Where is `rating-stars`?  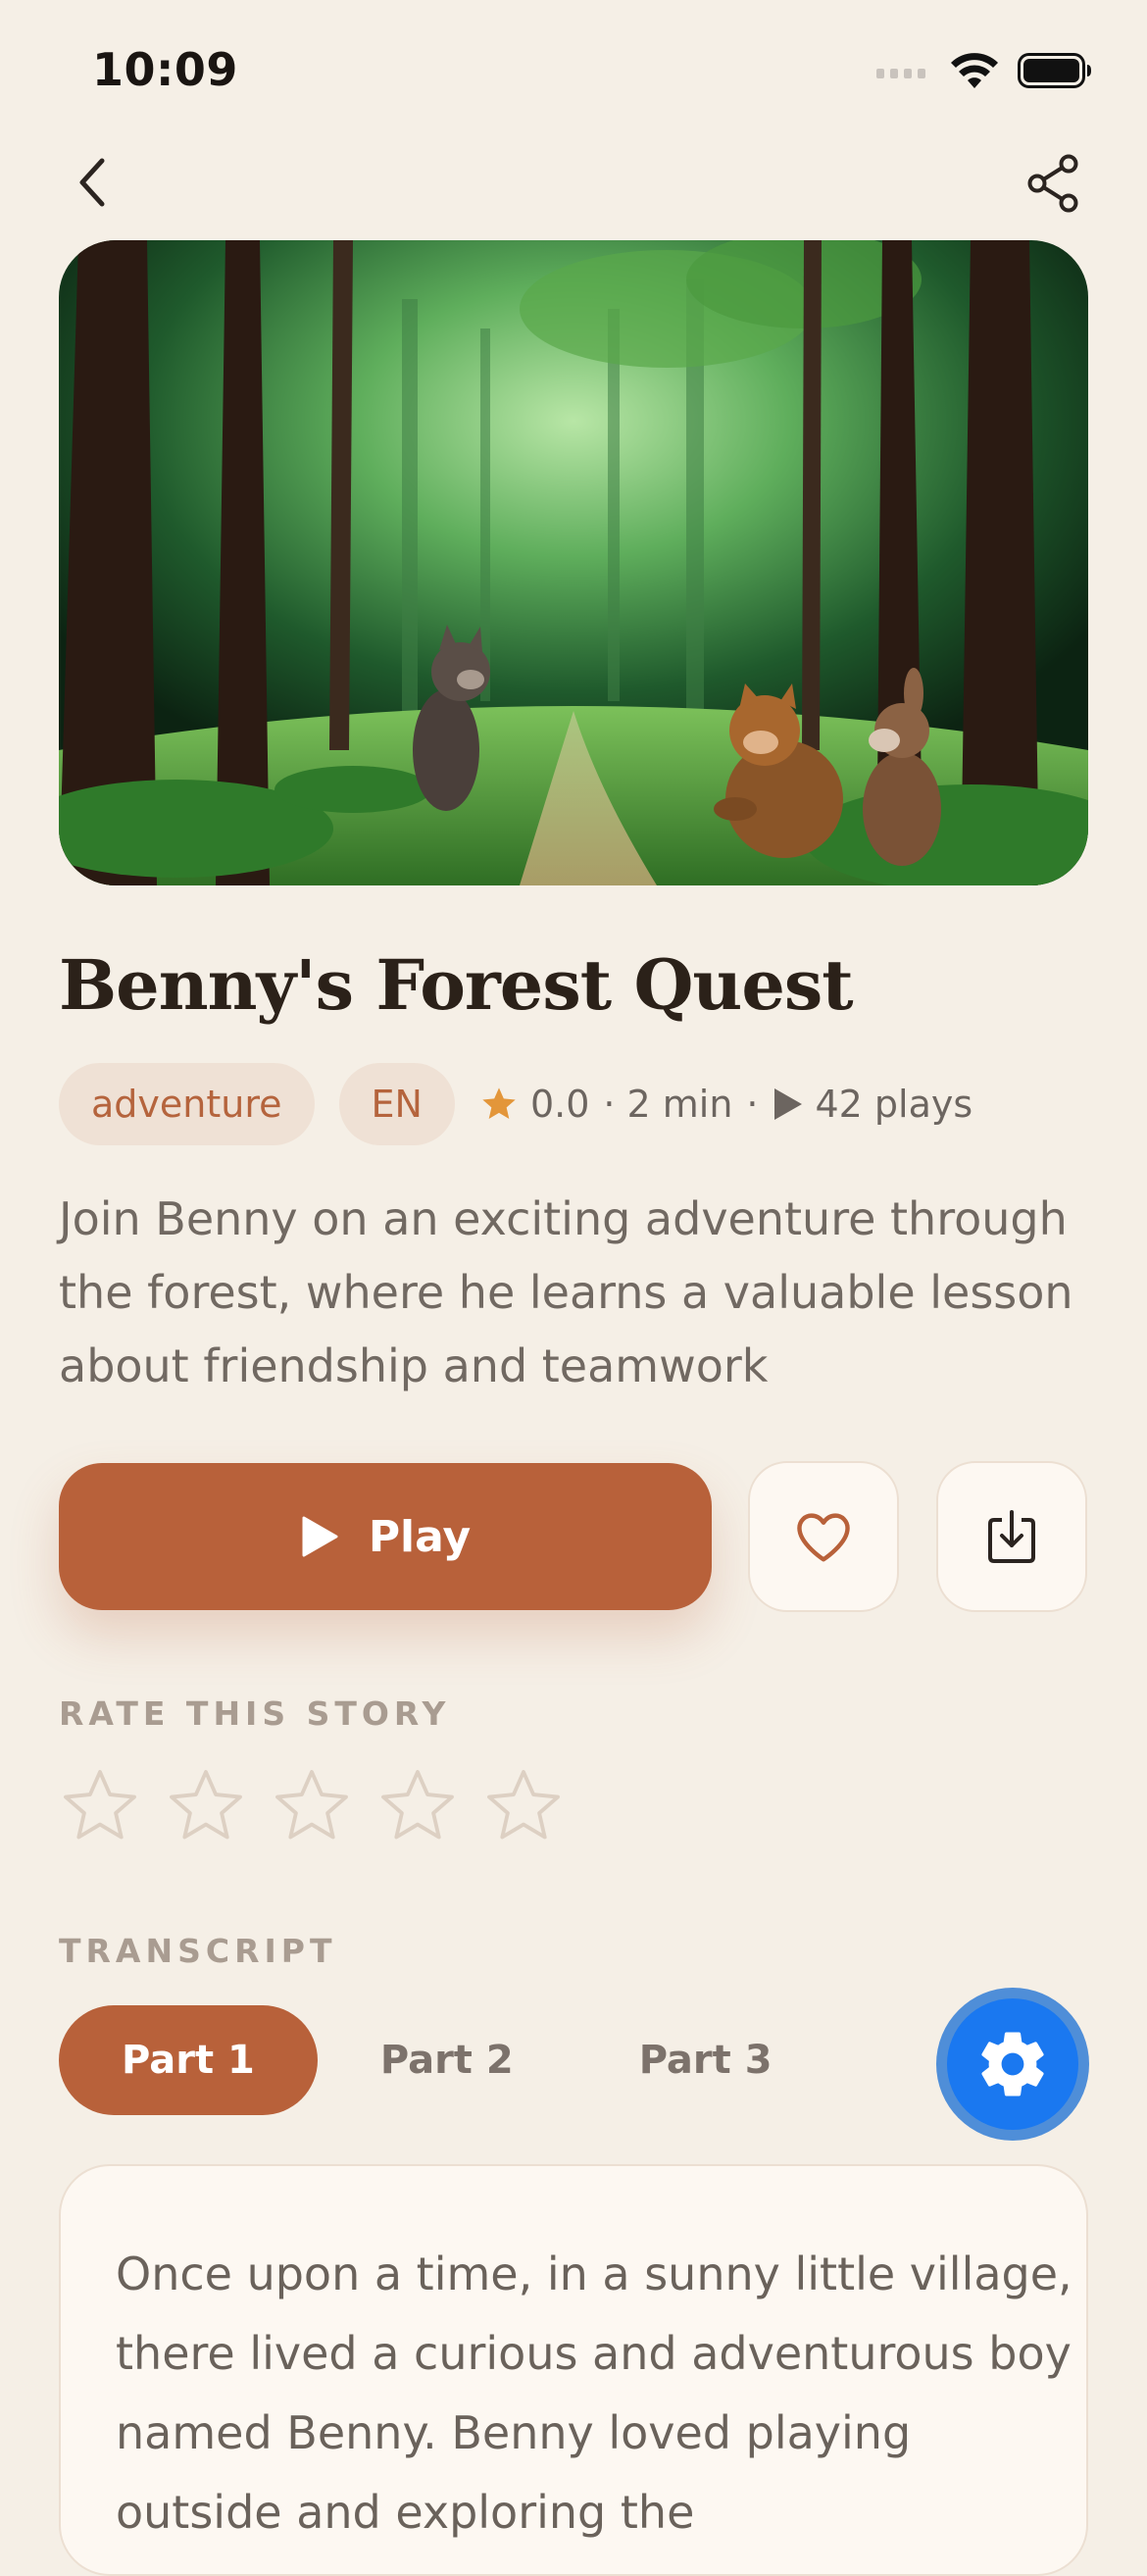 rating-stars is located at coordinates (312, 1806).